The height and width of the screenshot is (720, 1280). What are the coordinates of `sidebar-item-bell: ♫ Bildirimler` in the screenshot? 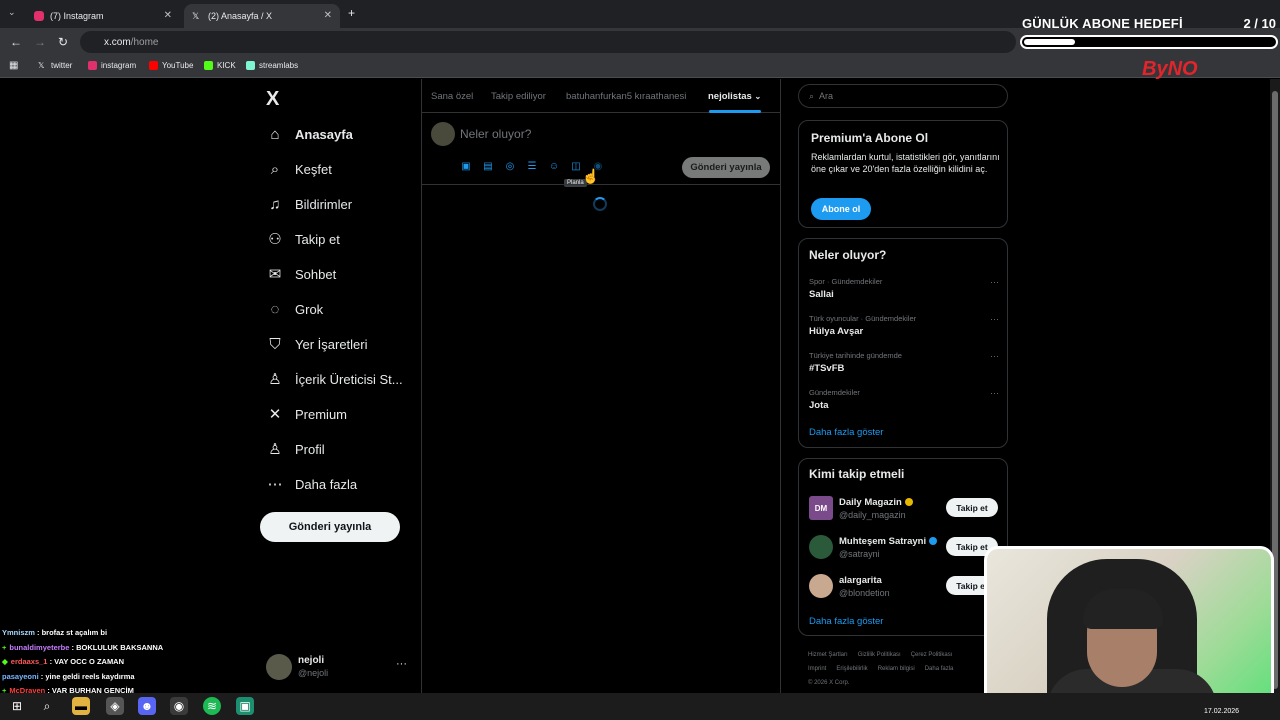 It's located at (309, 204).